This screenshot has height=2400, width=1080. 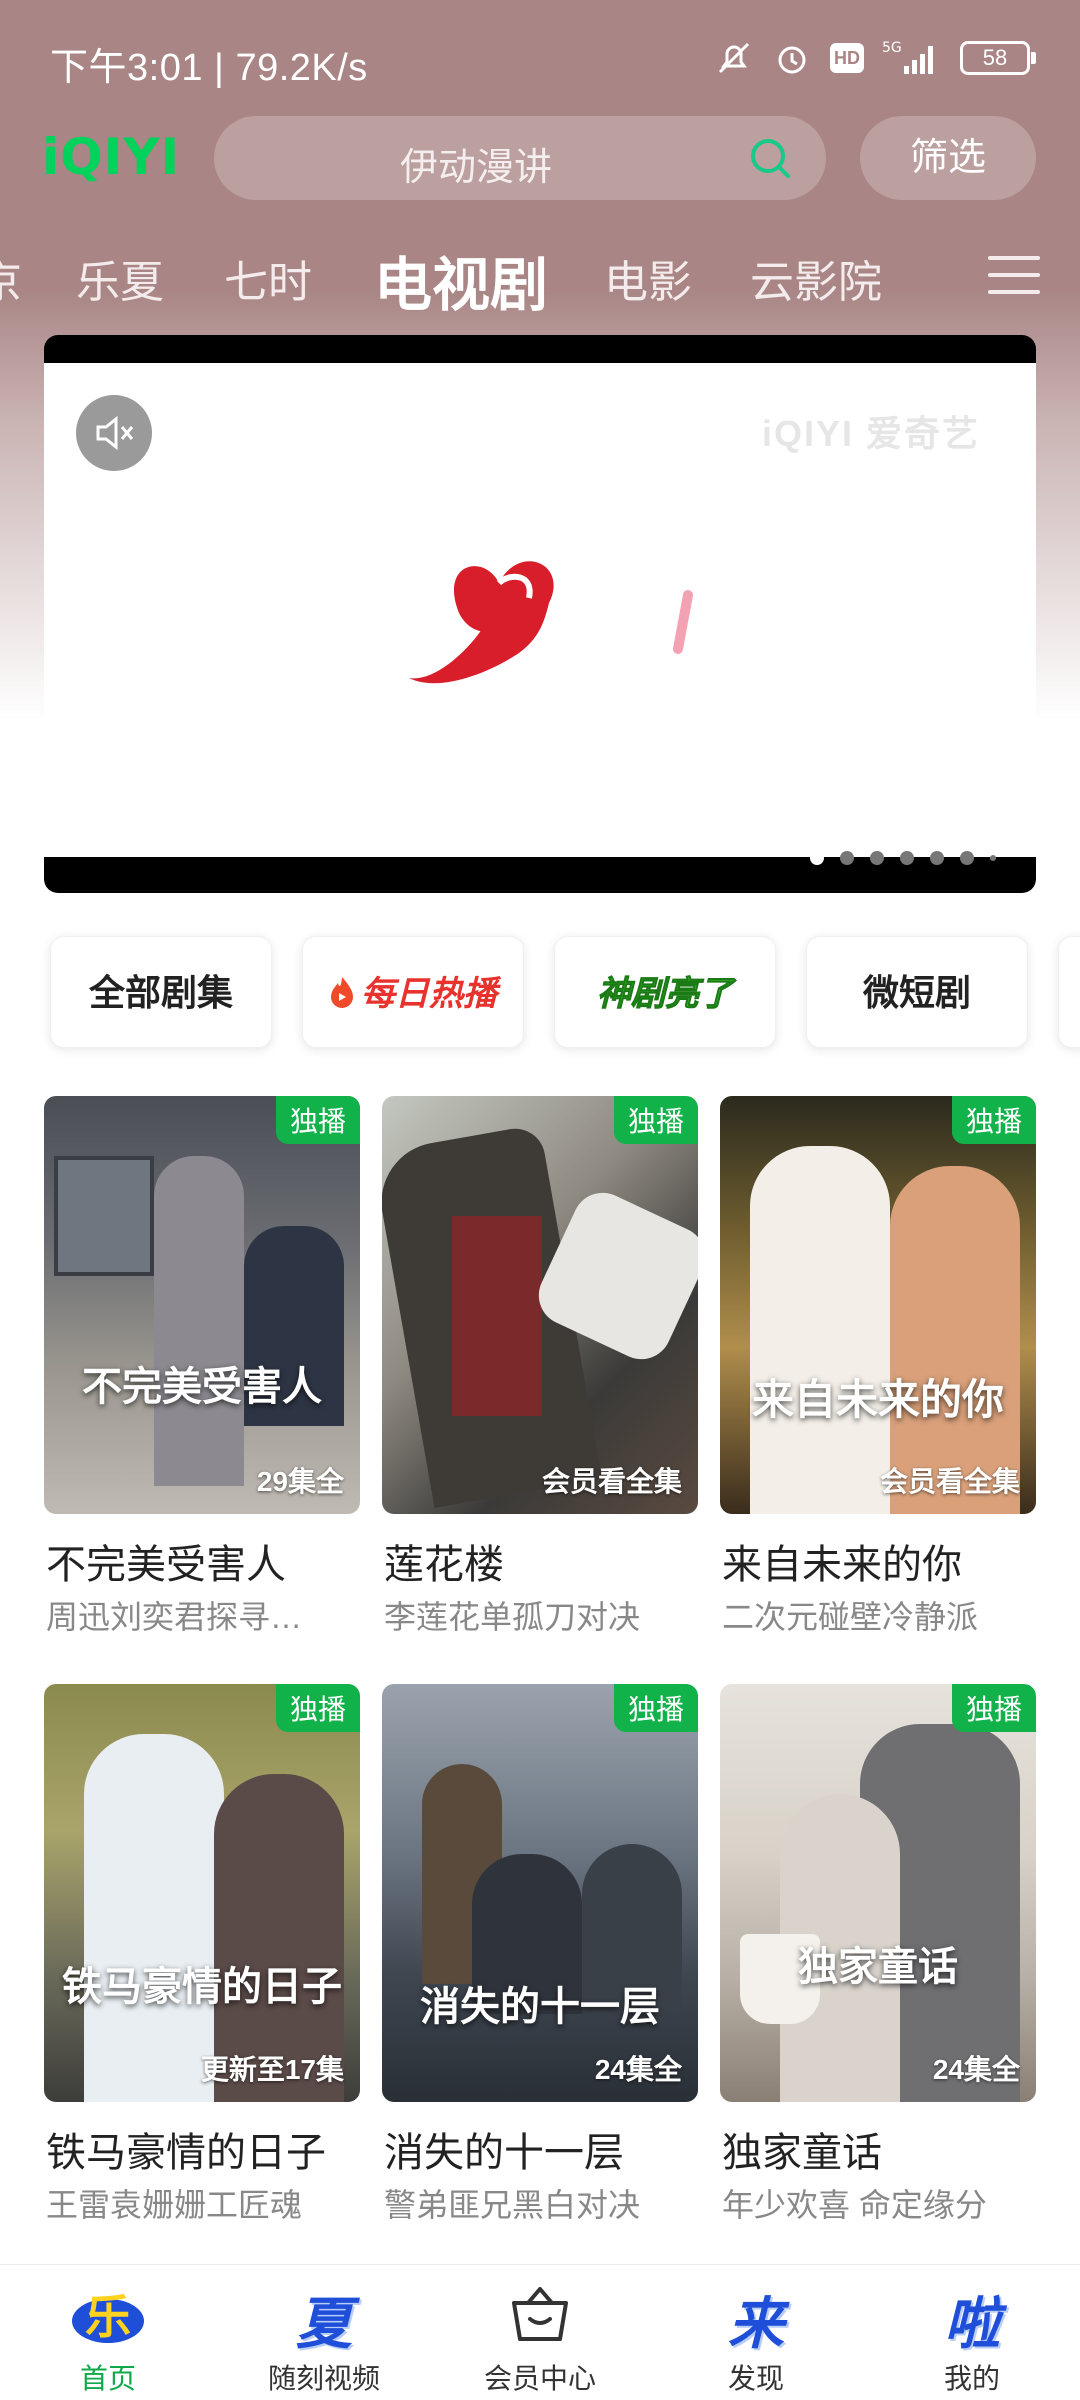 What do you see at coordinates (1014, 275) in the screenshot?
I see `menu-icon` at bounding box center [1014, 275].